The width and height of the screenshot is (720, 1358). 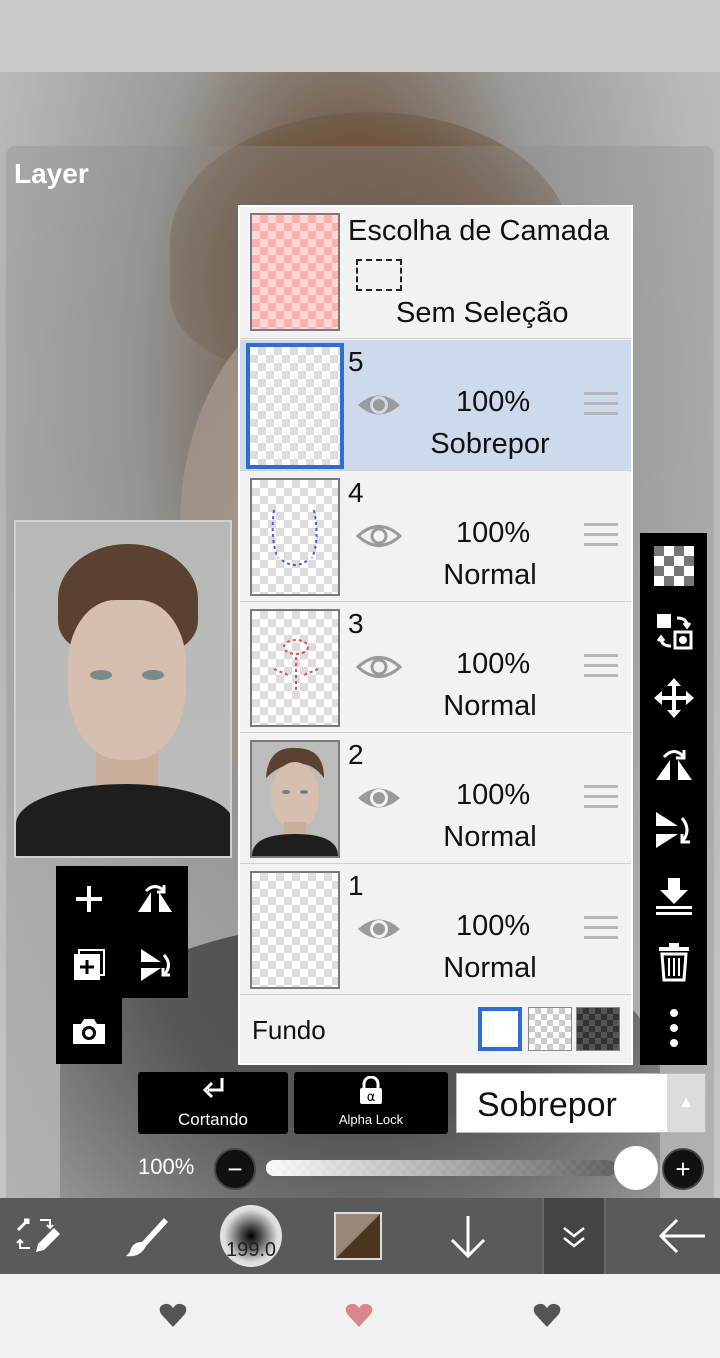 I want to click on brush-size-value: 199.0, so click(x=251, y=1250).